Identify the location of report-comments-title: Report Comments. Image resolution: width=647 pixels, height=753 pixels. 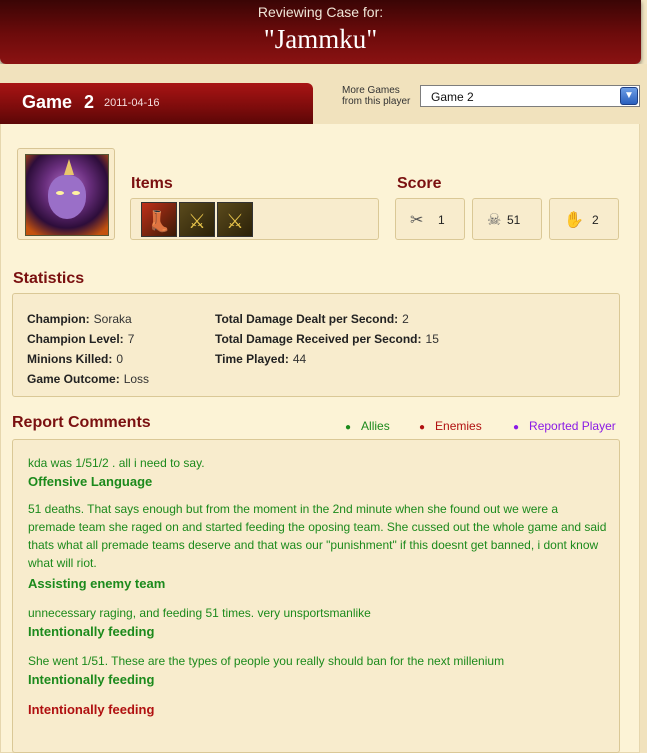
(81, 422).